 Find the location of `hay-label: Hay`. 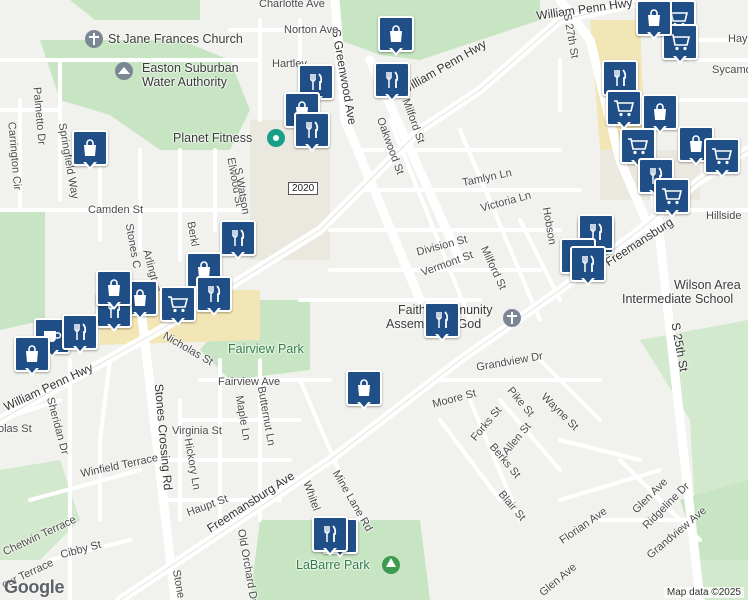

hay-label: Hay is located at coordinates (738, 39).